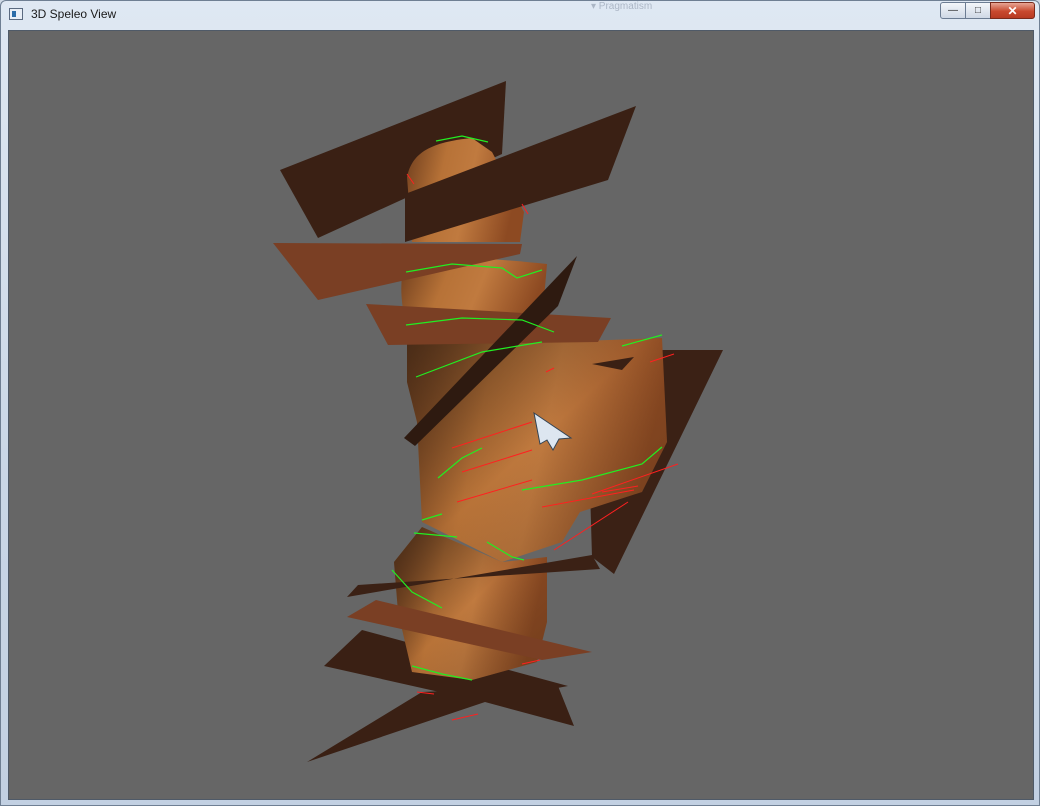 This screenshot has height=806, width=1040. What do you see at coordinates (520, 15) in the screenshot?
I see `title-bar: 3D Speleo View ▾ Pragmatism — □ ✕` at bounding box center [520, 15].